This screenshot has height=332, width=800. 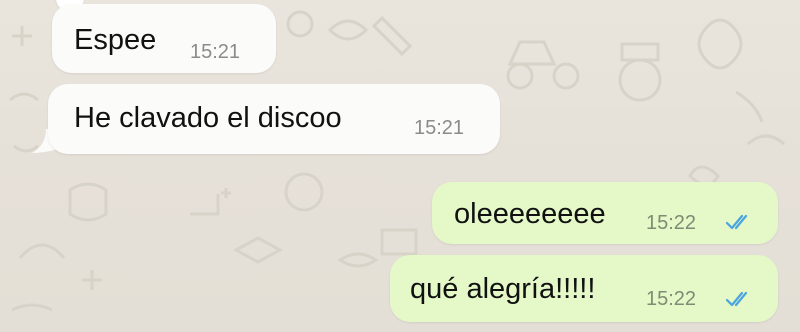 What do you see at coordinates (115, 40) in the screenshot?
I see `message-text: Espee` at bounding box center [115, 40].